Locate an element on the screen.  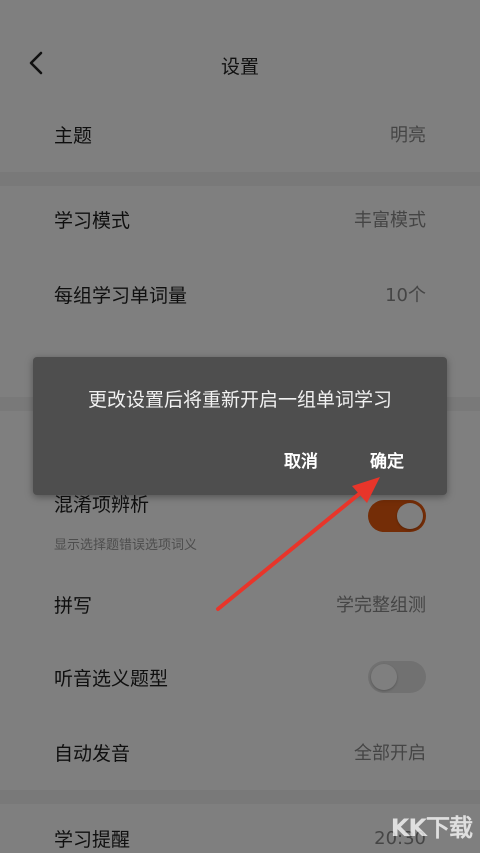
dialog-message: 更改设置后将重新开启一组单词学习 is located at coordinates (239, 400).